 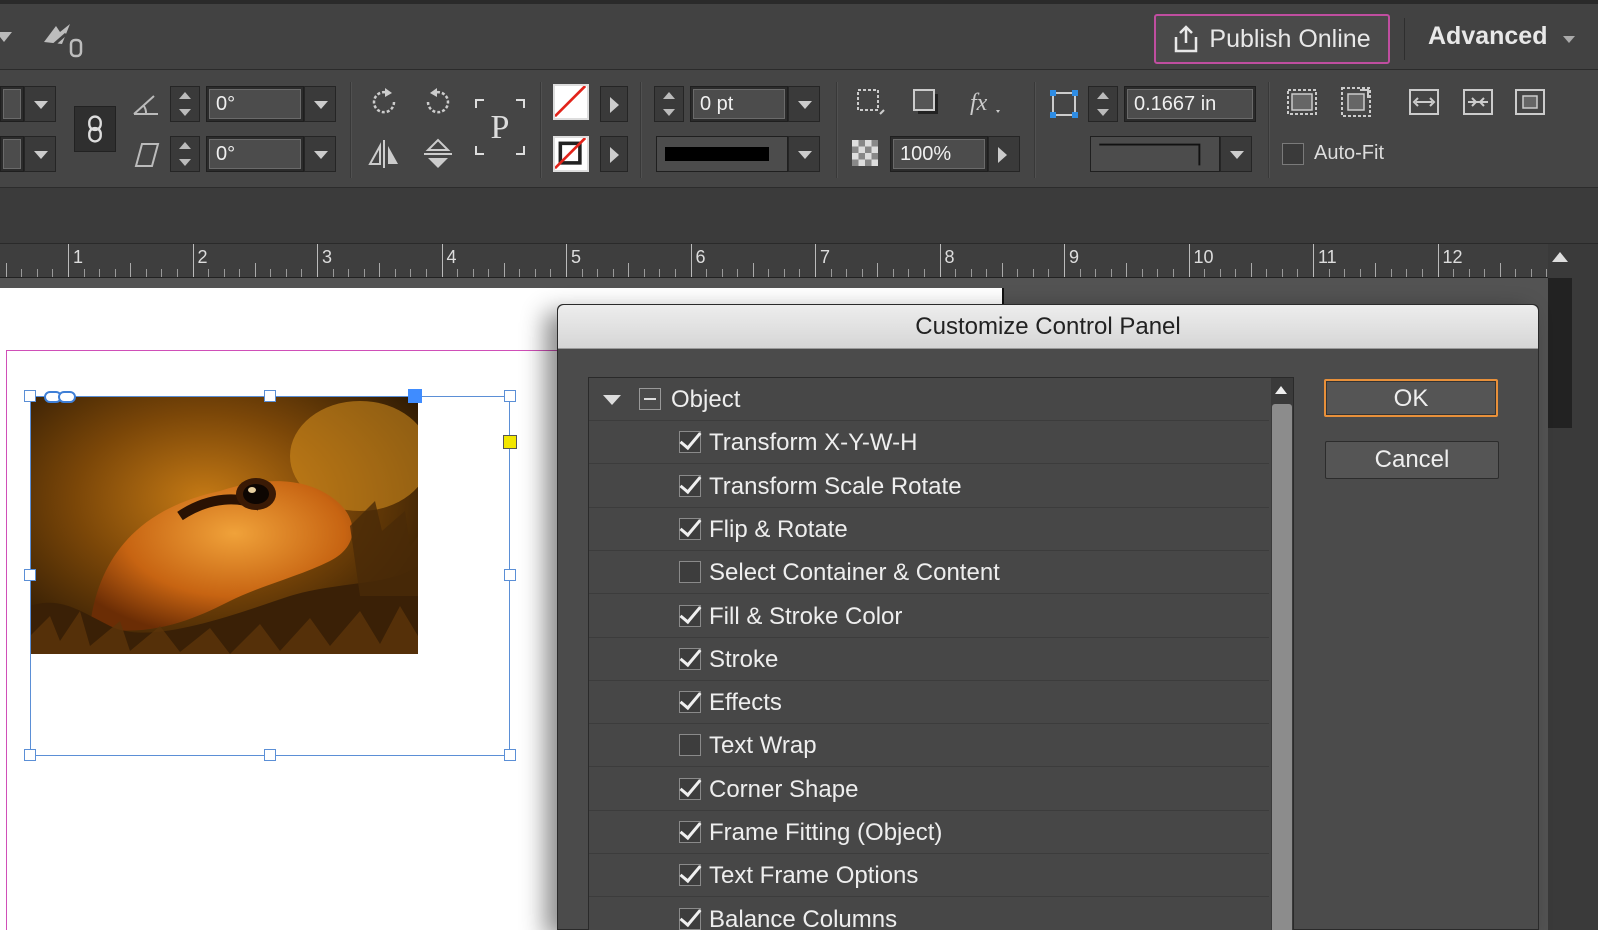 I want to click on shear-angle-field: 0°, so click(x=255, y=154).